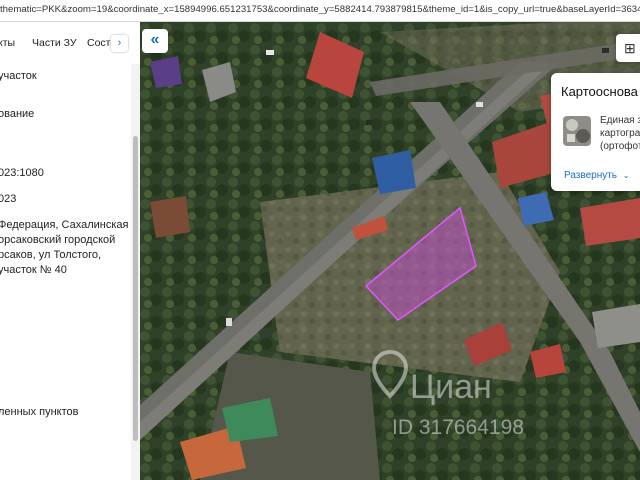  Describe the element at coordinates (33, 270) in the screenshot. I see `field-value-address-line-4: участок № 40` at that location.